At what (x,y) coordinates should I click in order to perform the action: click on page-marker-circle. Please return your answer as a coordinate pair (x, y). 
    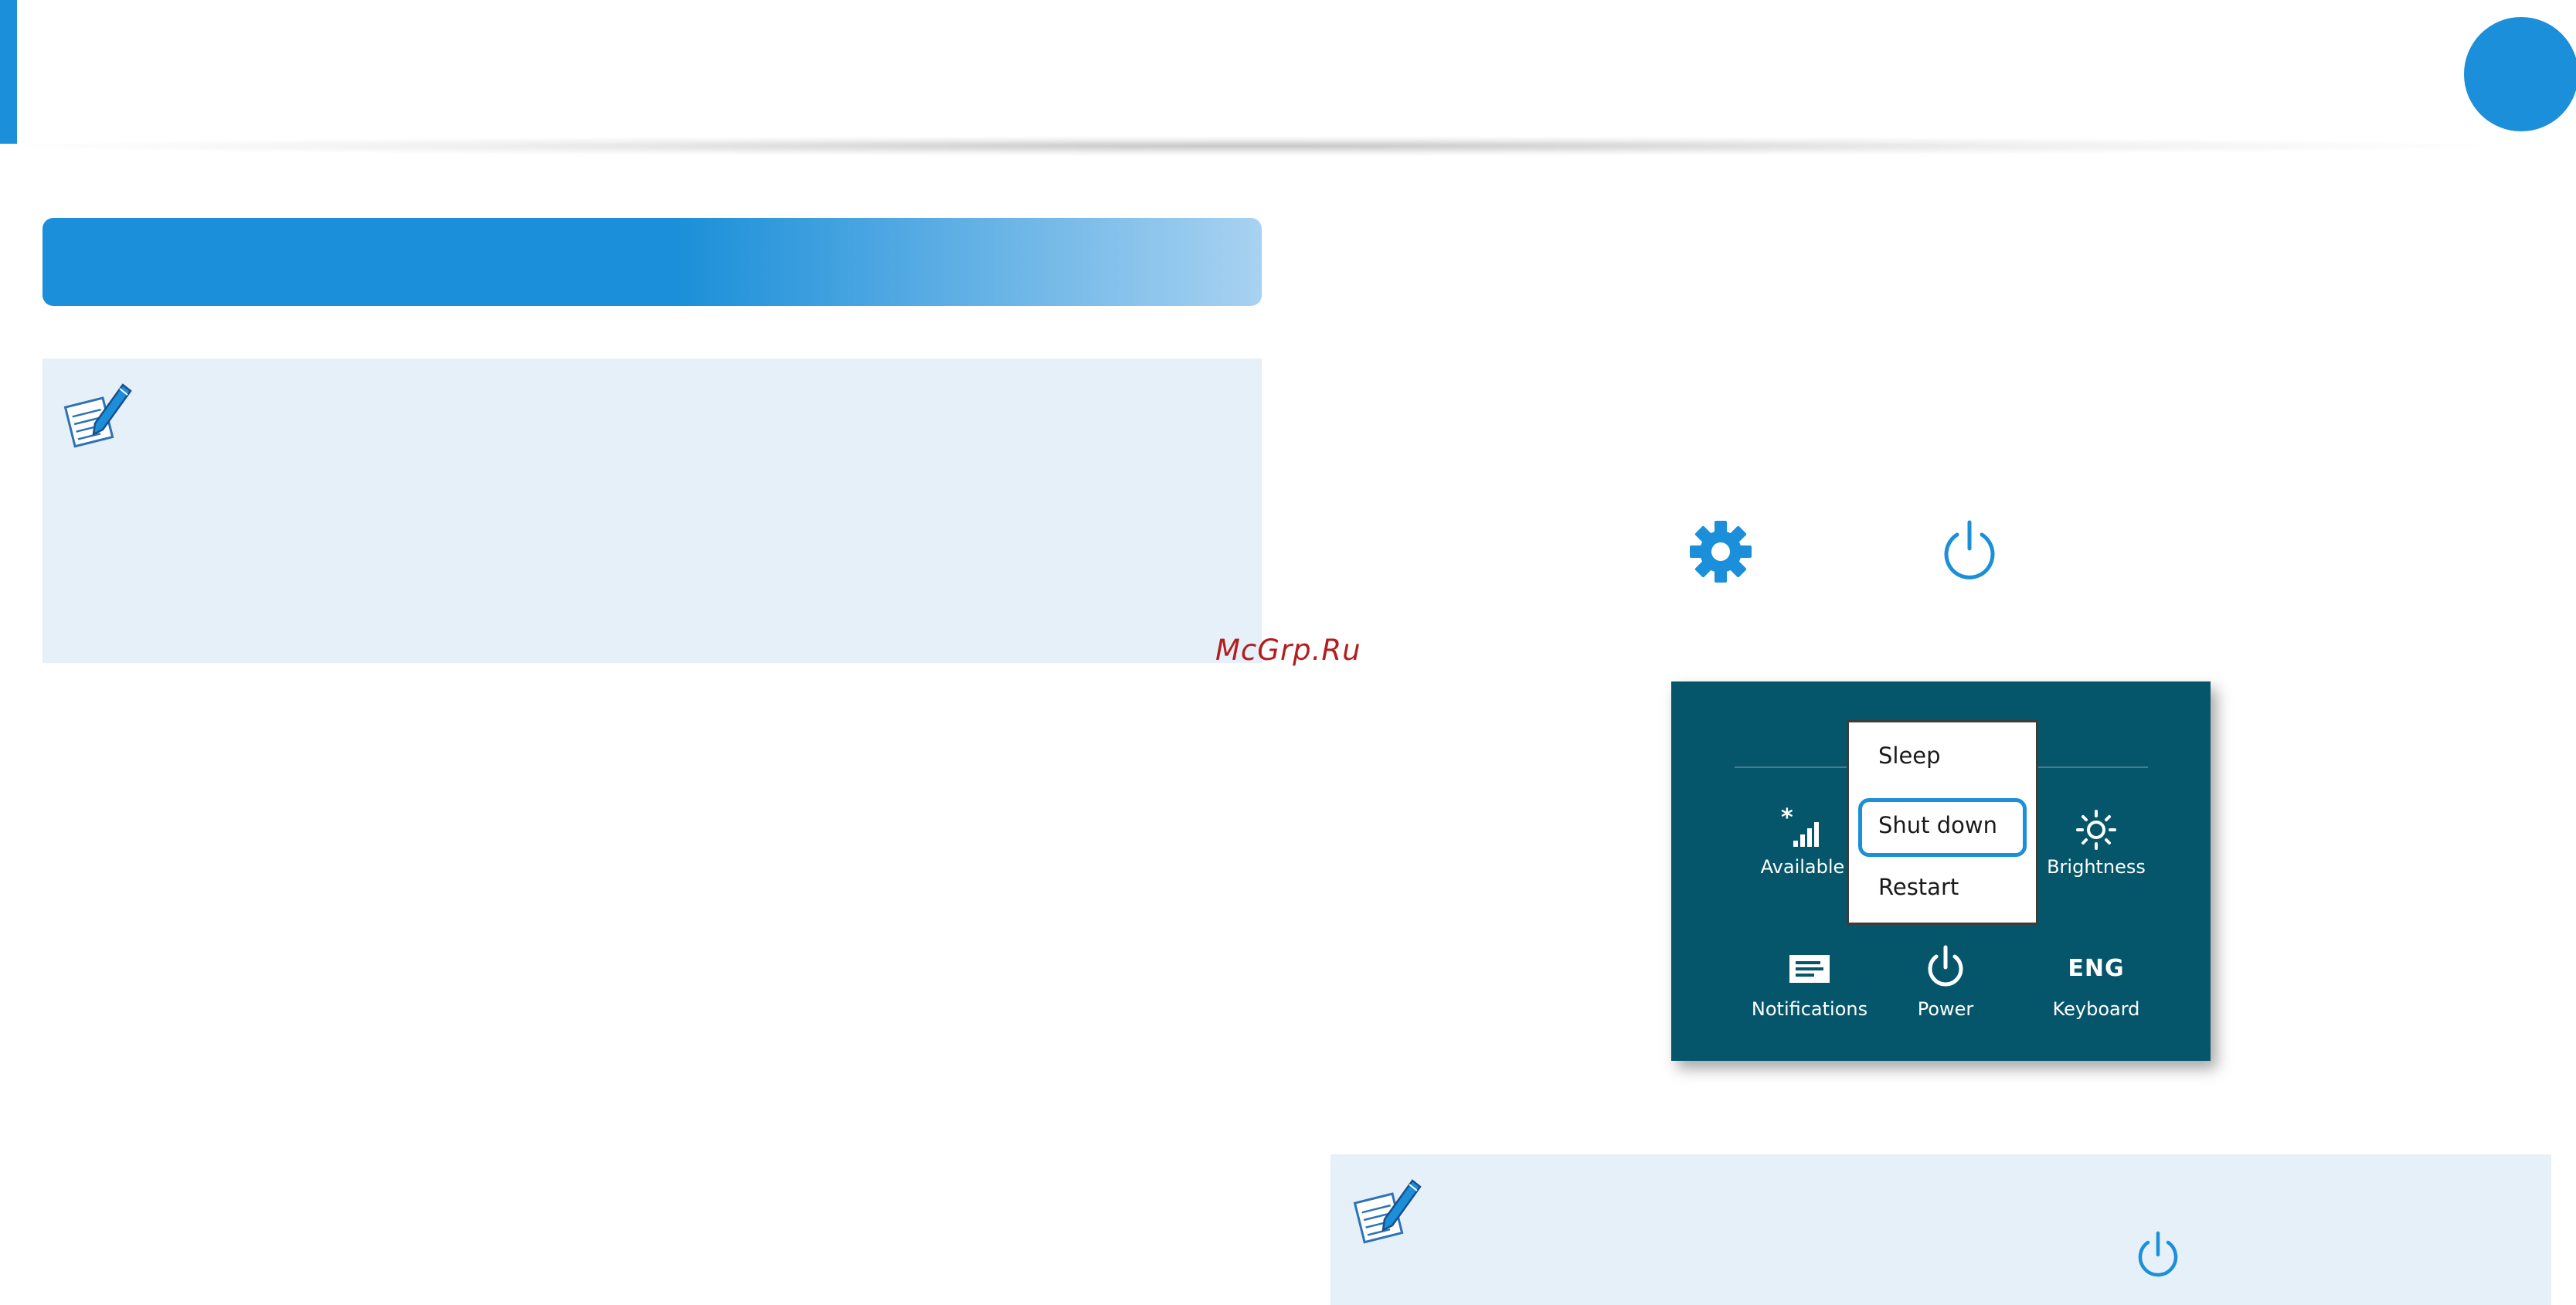
    Looking at the image, I should click on (2520, 74).